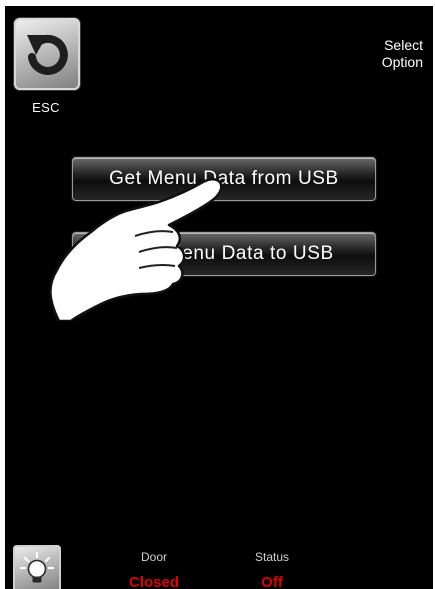 The image size is (435, 589). Describe the element at coordinates (224, 179) in the screenshot. I see `get-menu-data-button: Get Menu Data from USB` at that location.